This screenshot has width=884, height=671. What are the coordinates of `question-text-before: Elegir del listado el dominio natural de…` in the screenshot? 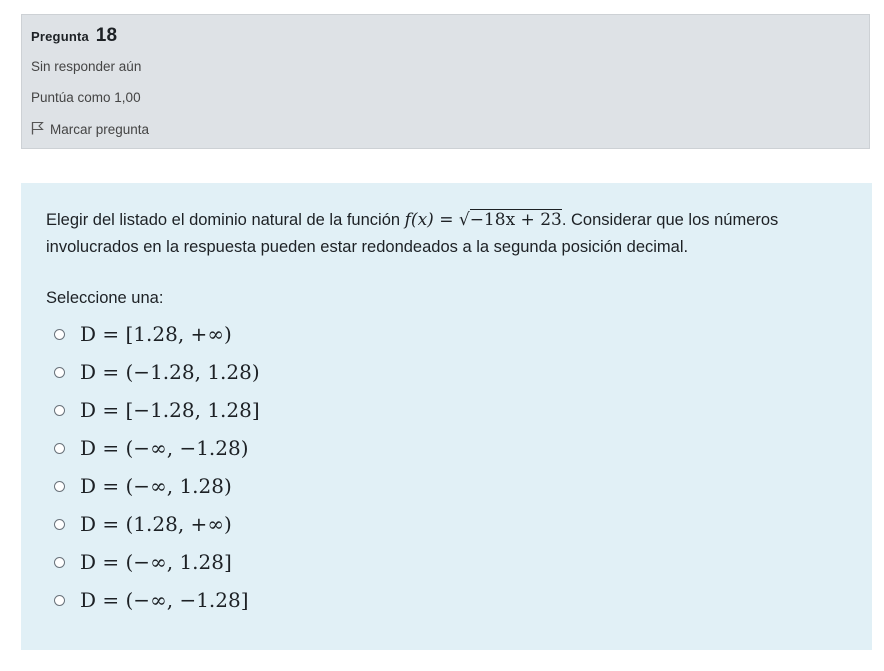 It's located at (225, 220).